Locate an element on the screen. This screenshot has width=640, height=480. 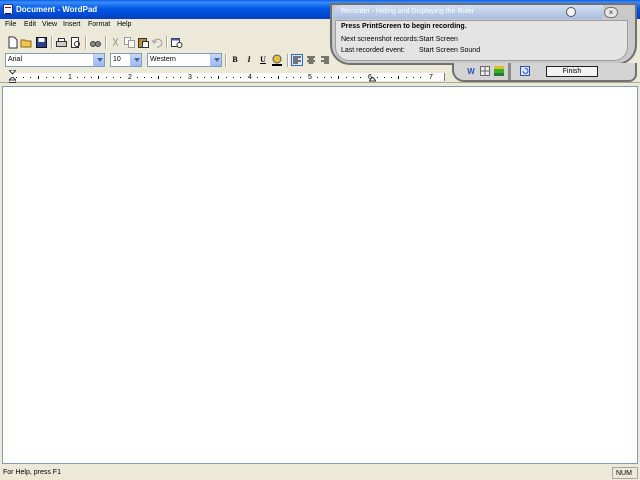
align-center-icon is located at coordinates (311, 60).